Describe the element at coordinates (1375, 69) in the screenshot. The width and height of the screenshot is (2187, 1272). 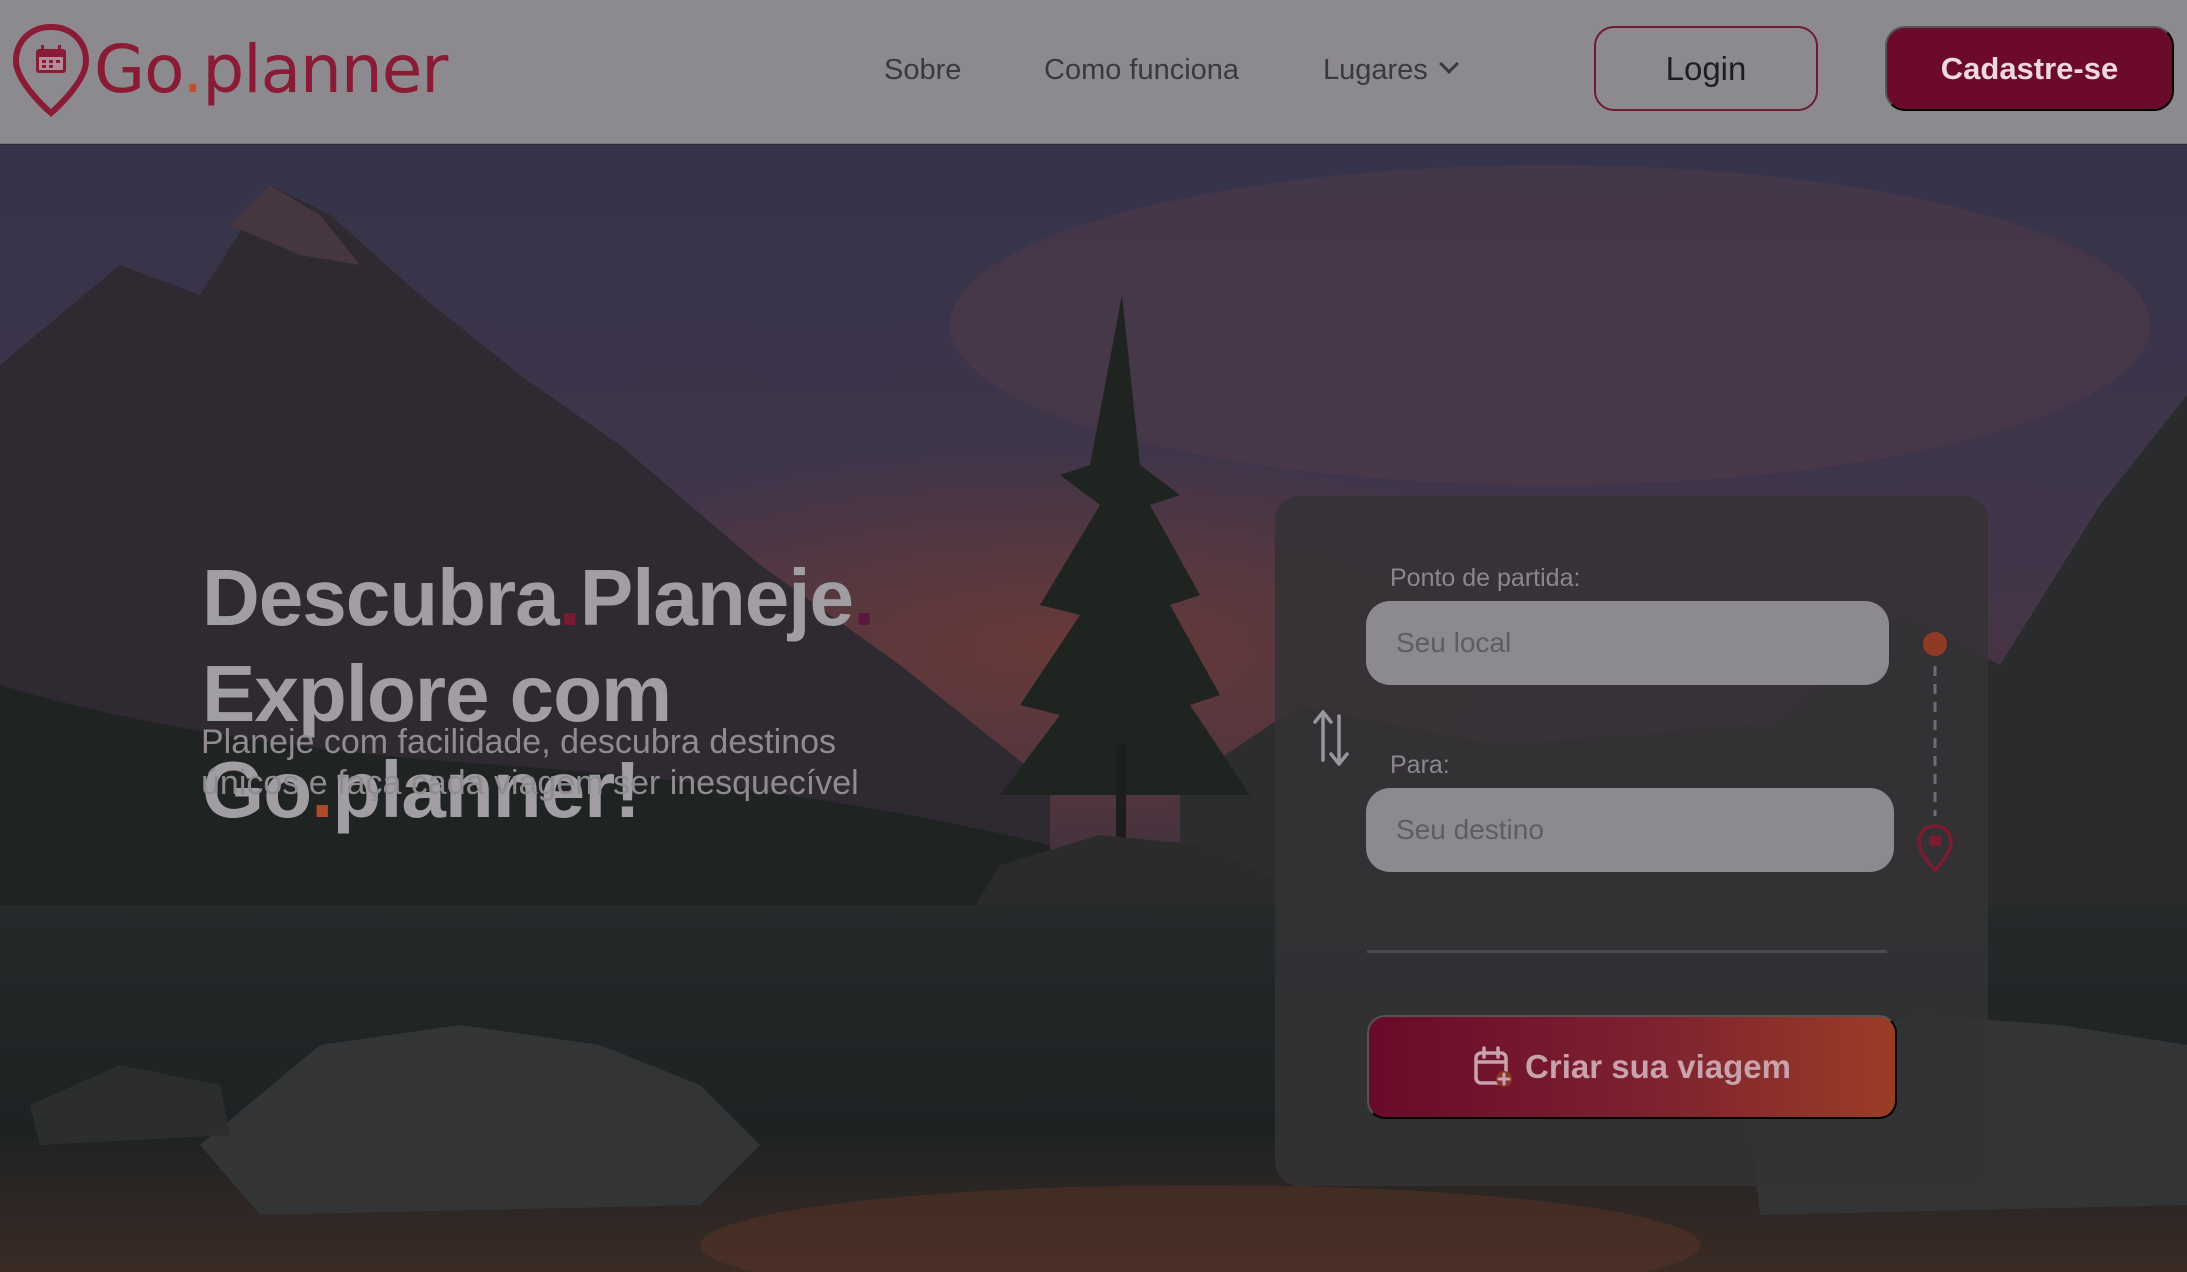
I see `nav-dropdown-label: Lugares` at that location.